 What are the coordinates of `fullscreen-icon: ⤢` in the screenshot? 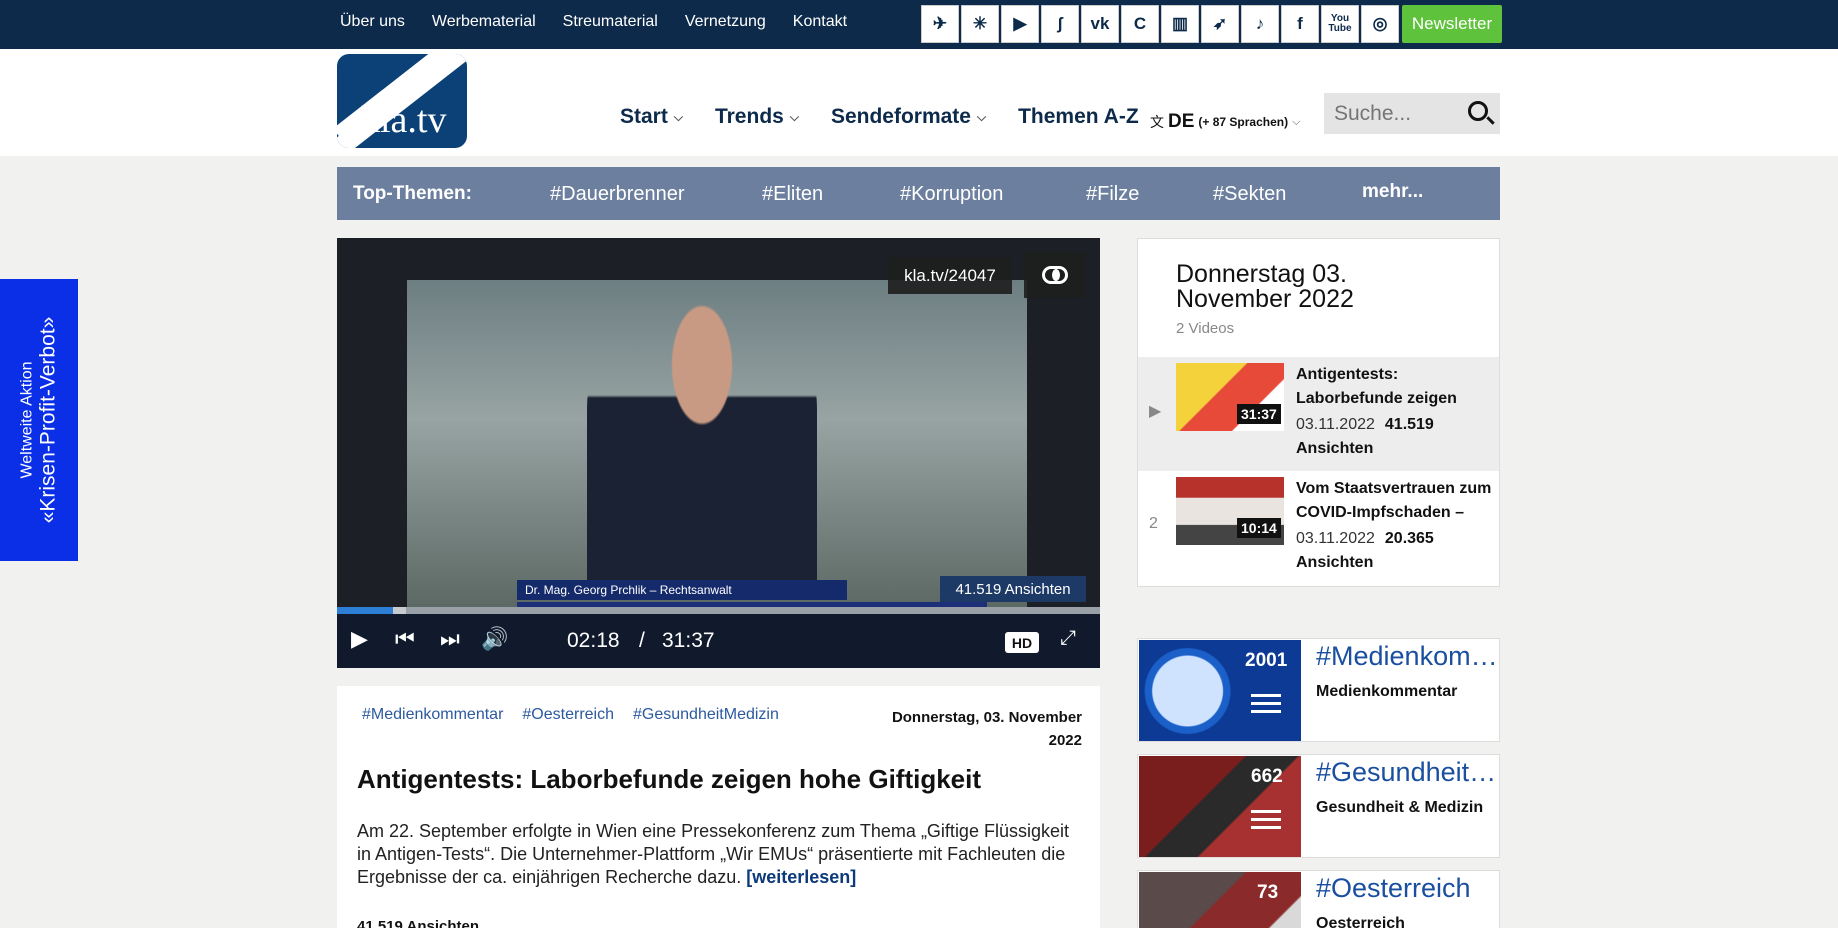 It's located at (1068, 638).